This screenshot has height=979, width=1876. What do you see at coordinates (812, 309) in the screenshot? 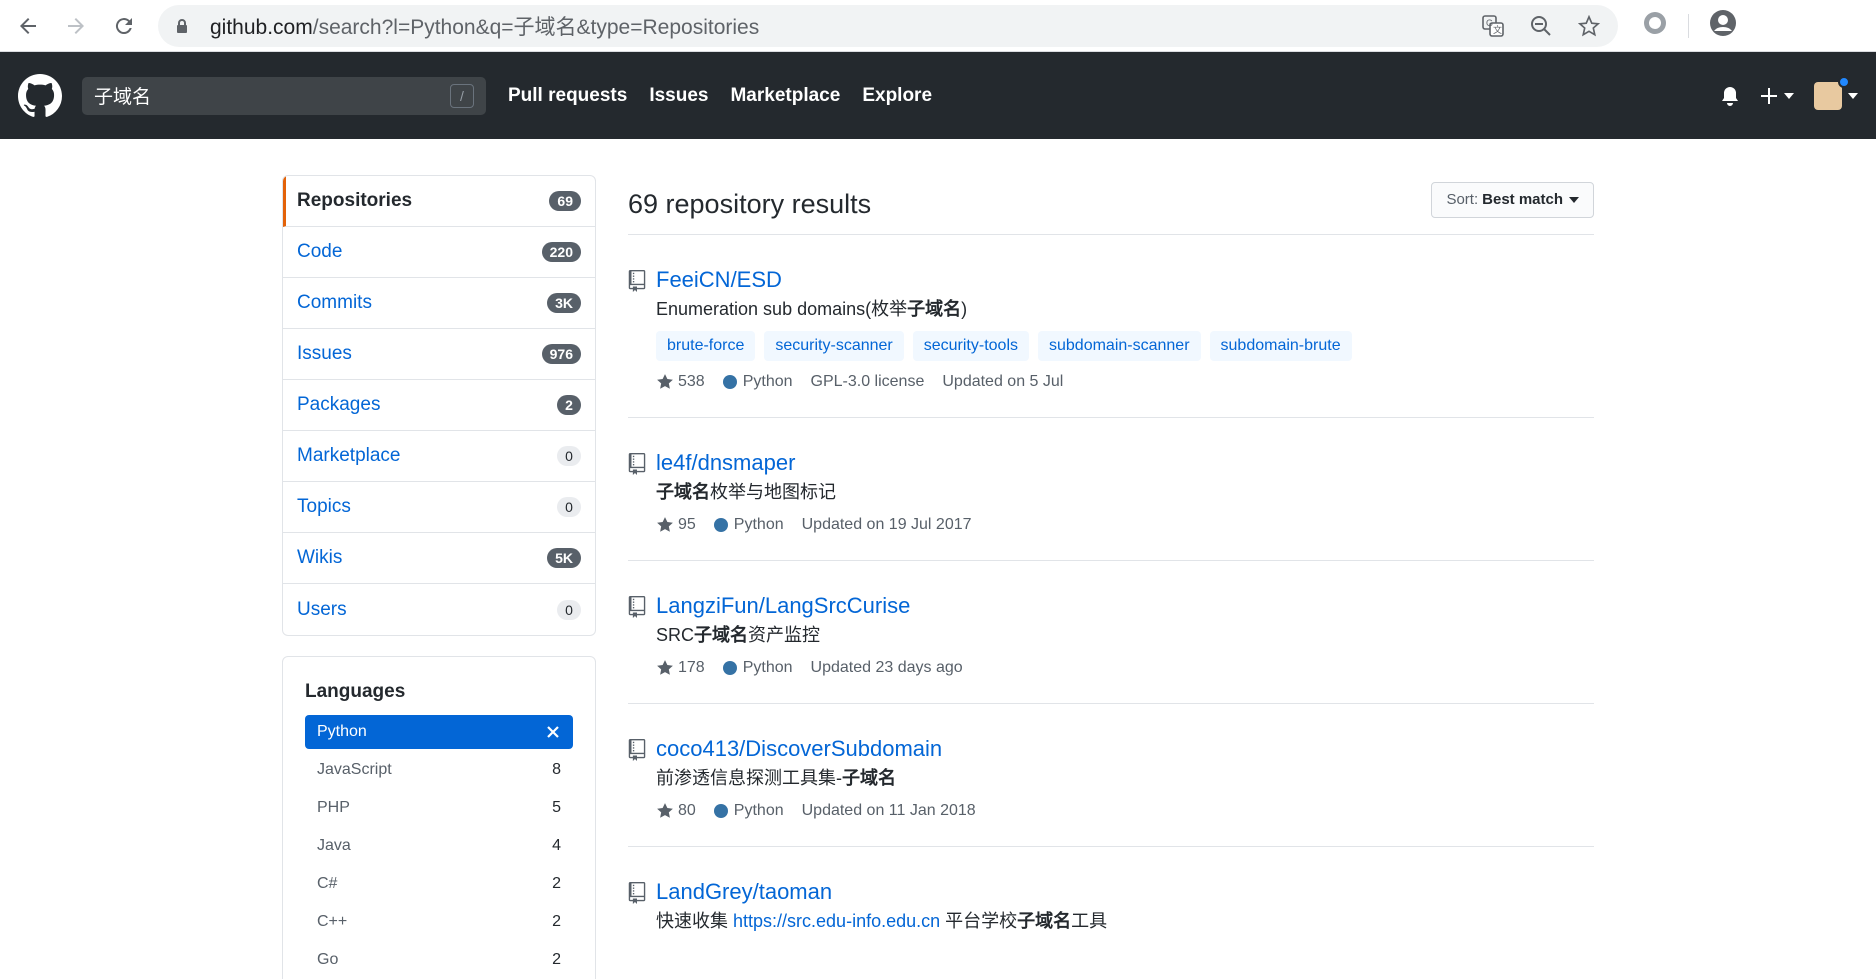
I see `repo-description: Enumeration sub domains(枚举子域名)` at bounding box center [812, 309].